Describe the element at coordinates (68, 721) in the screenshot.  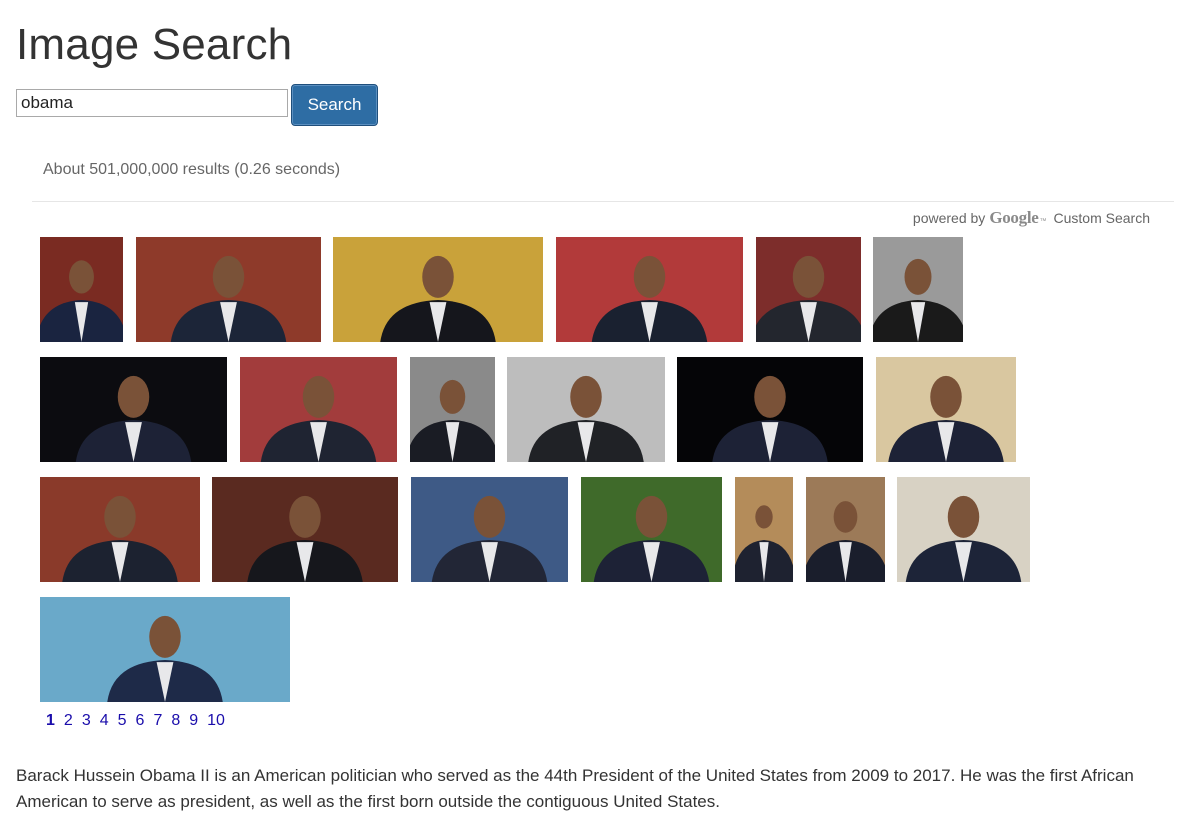
I see `page-link: 2` at that location.